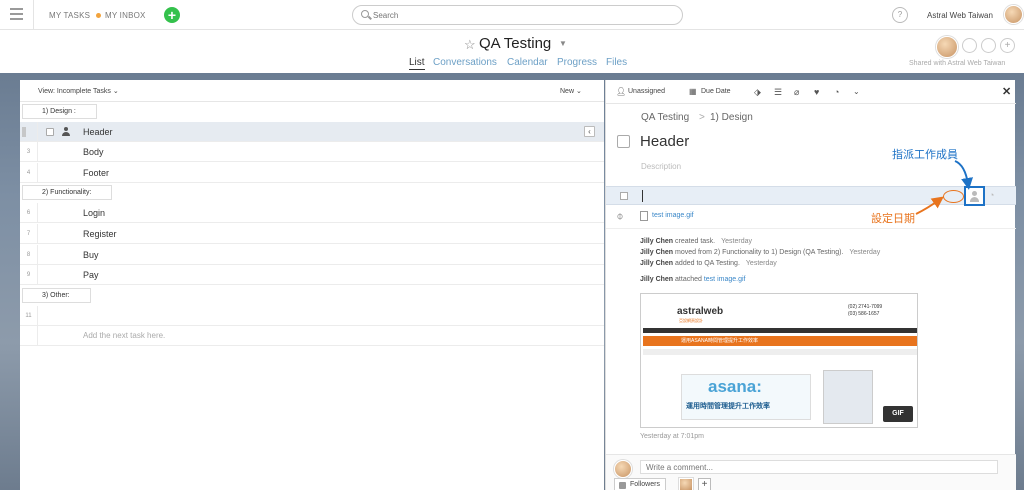 This screenshot has width=1024, height=490. Describe the element at coordinates (312, 336) in the screenshot. I see `add-task-row: Add the next task here.` at that location.